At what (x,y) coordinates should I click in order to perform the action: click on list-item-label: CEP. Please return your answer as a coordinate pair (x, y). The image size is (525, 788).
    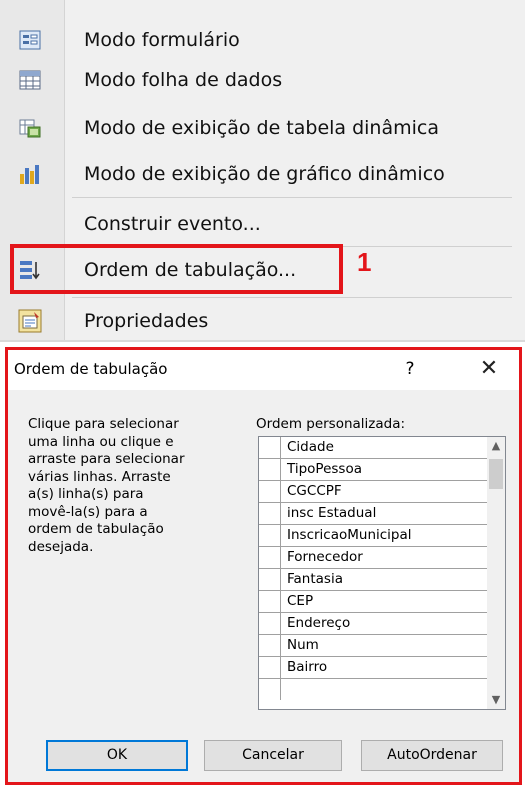
    Looking at the image, I should click on (300, 601).